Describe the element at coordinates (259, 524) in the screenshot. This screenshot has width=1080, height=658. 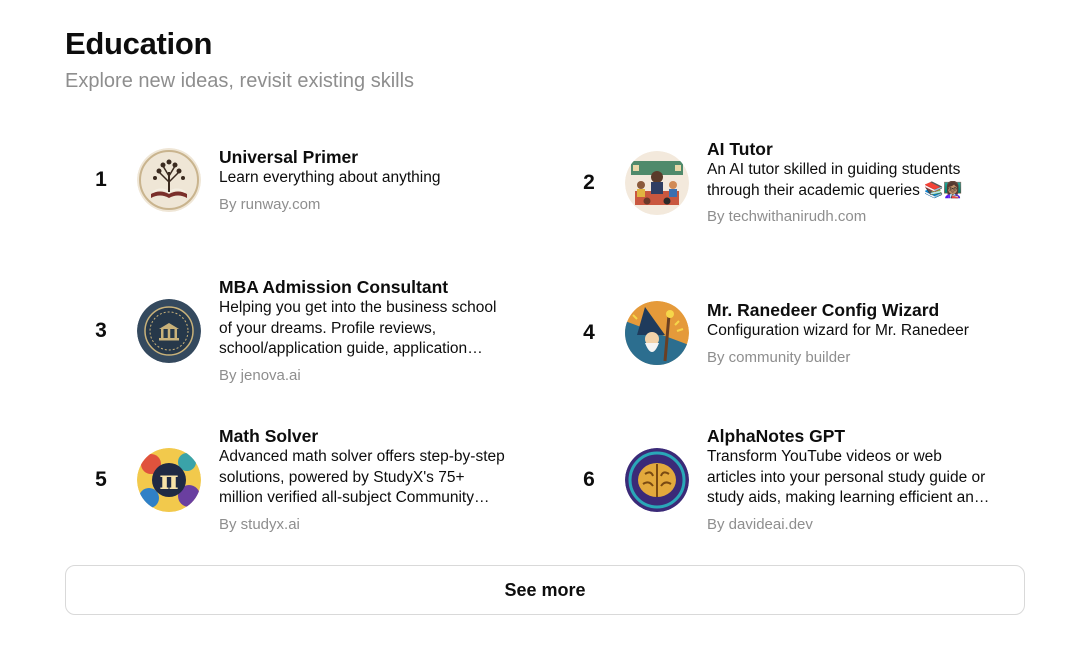
I see `gpt-author: By studyx.ai` at that location.